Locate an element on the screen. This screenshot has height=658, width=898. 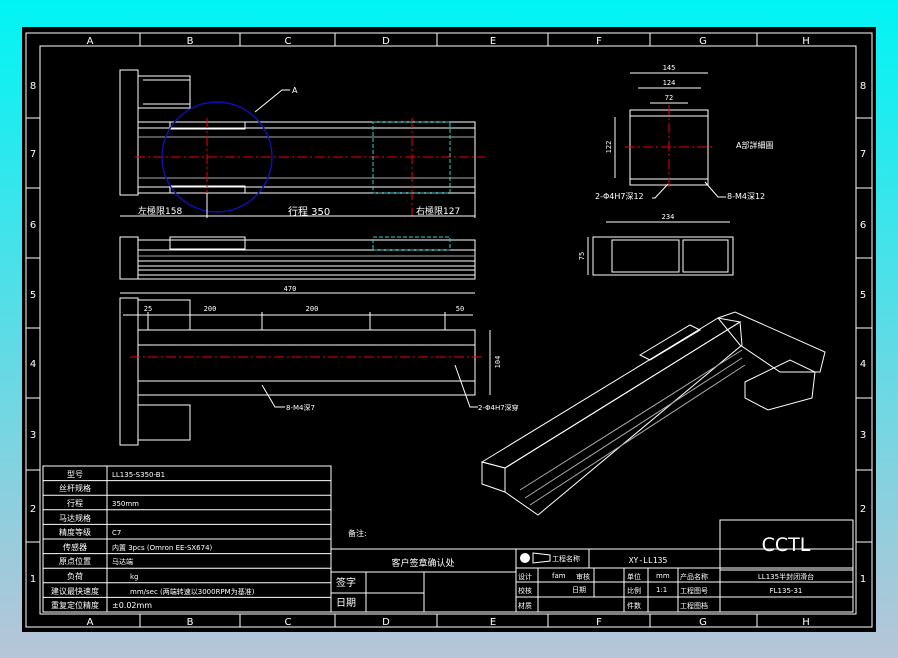
spec-label: 精度等级 is located at coordinates (75, 532).